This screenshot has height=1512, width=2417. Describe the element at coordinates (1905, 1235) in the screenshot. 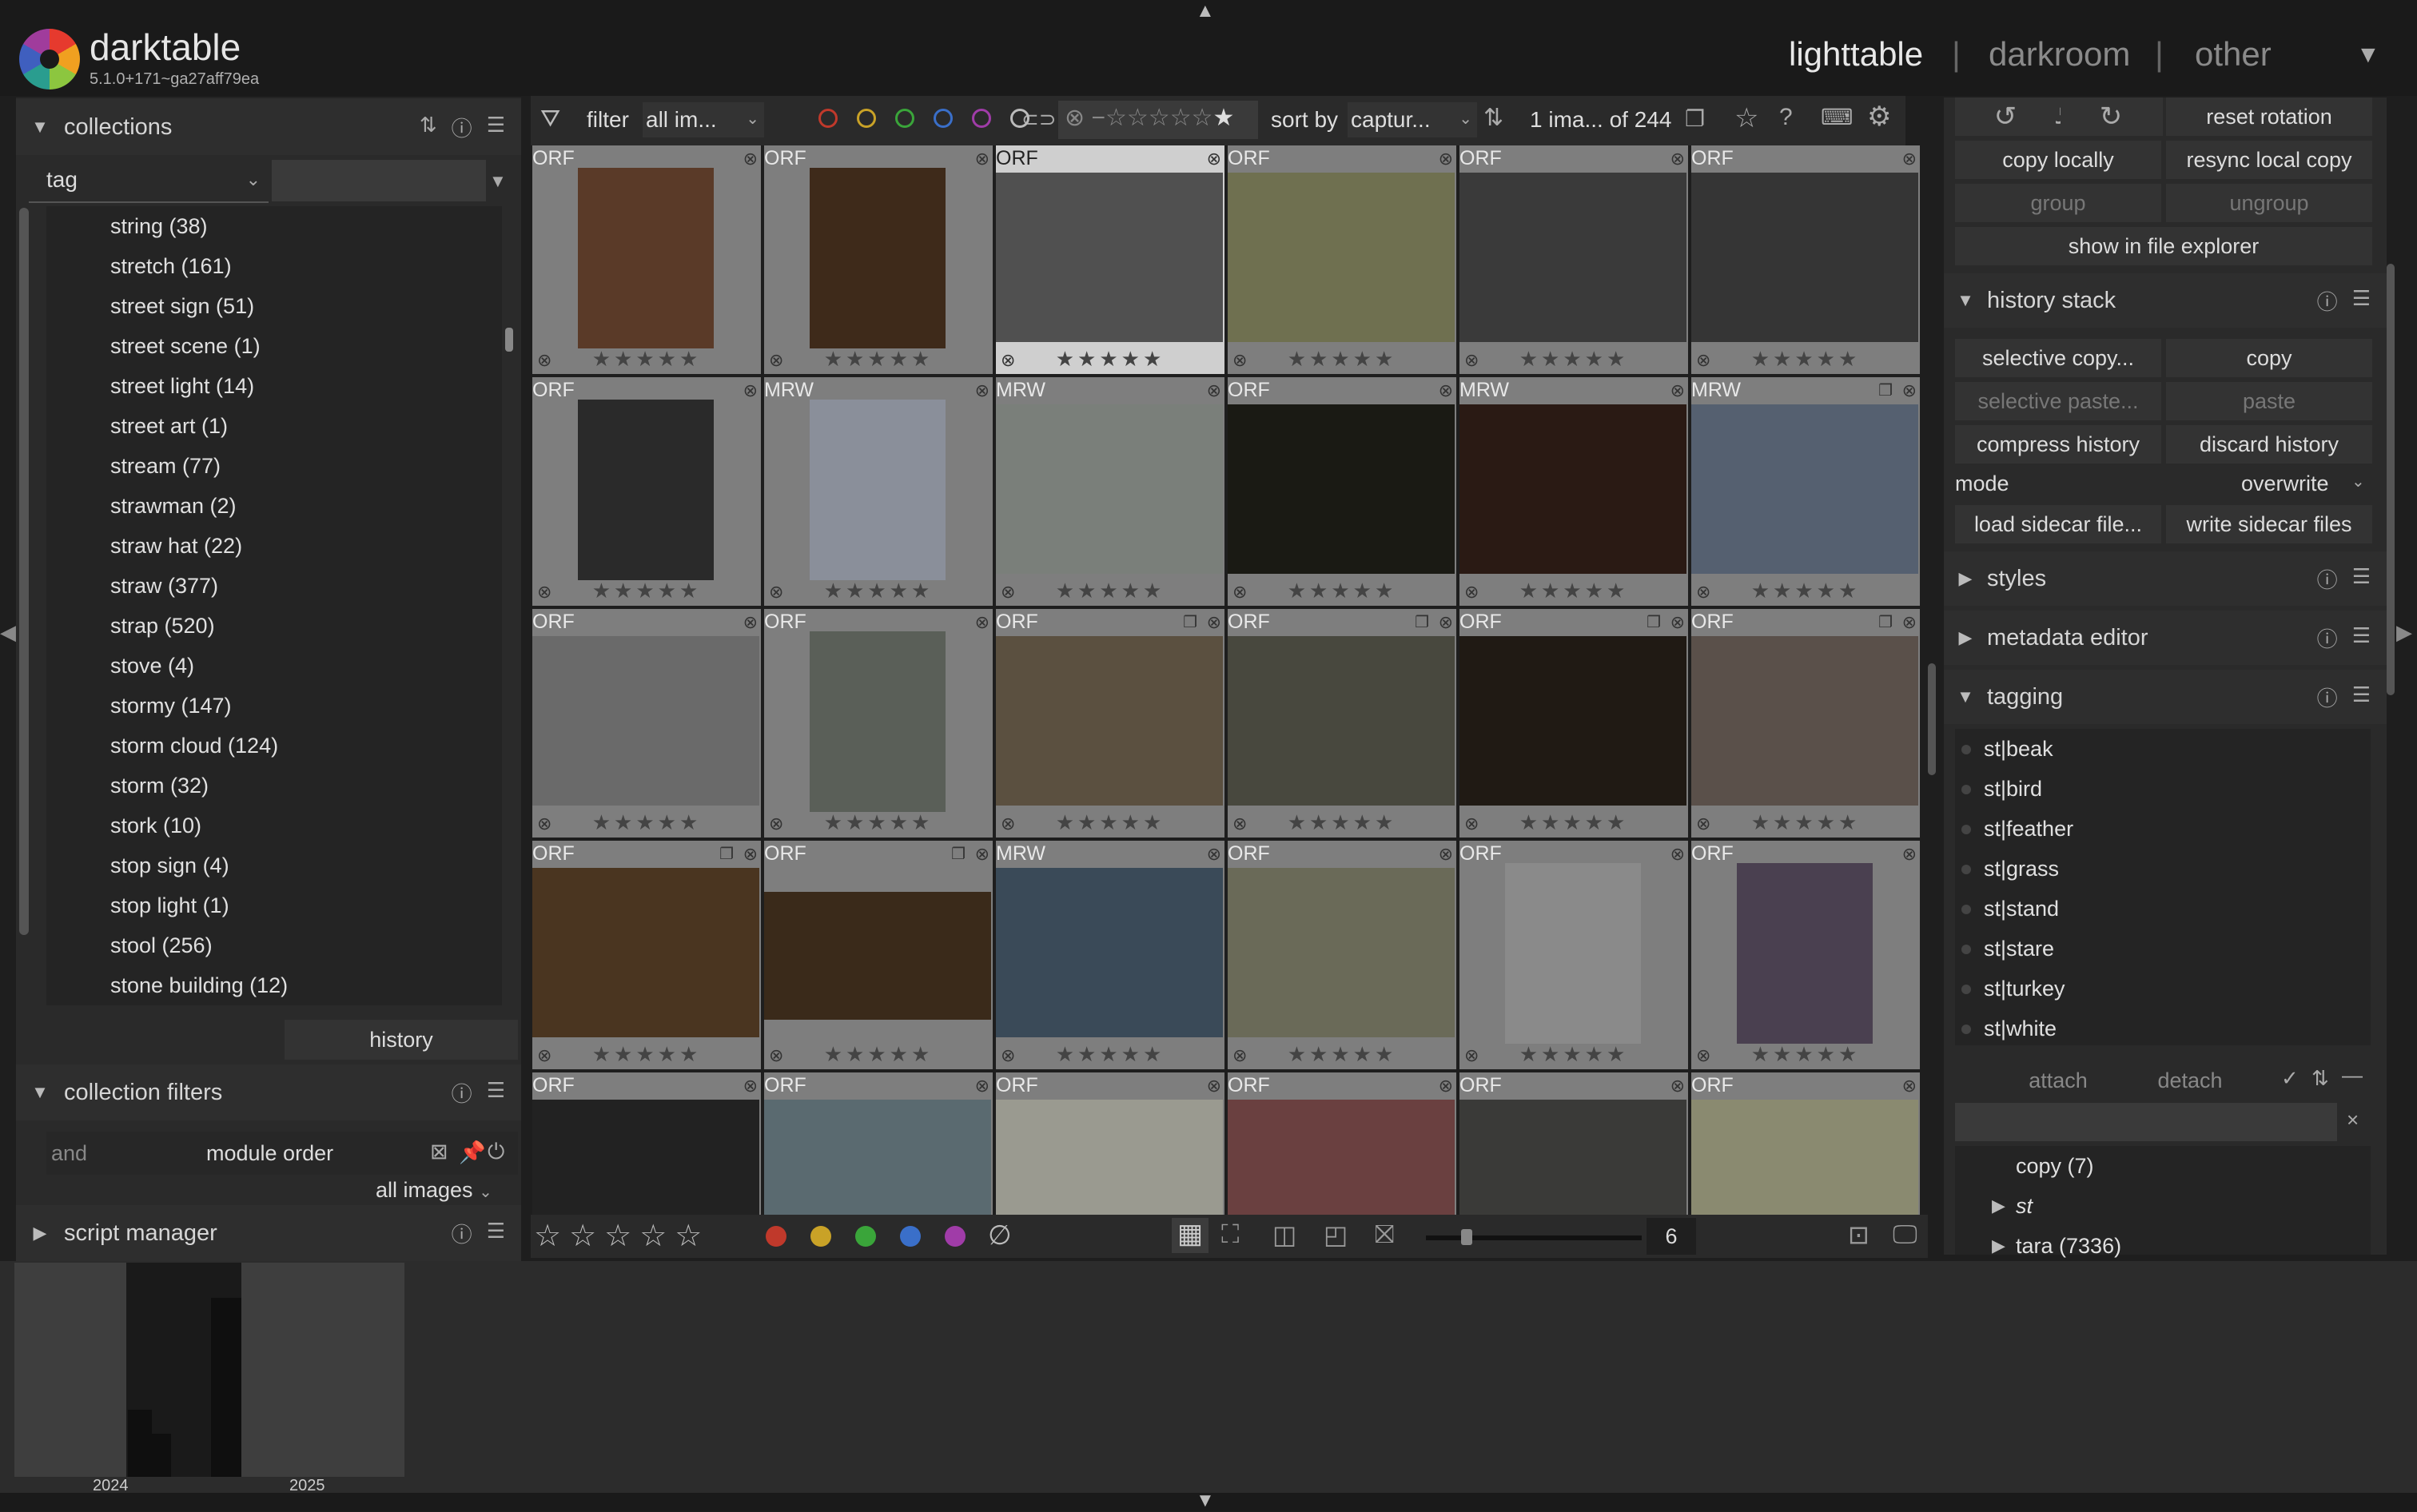

I see `display-profile-icon: 🖵` at that location.